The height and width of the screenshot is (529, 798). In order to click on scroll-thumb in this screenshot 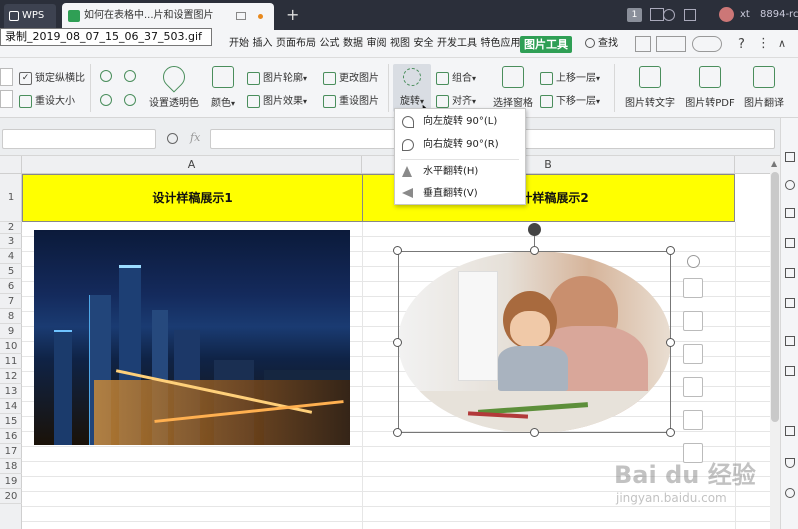, I will do `click(775, 297)`.